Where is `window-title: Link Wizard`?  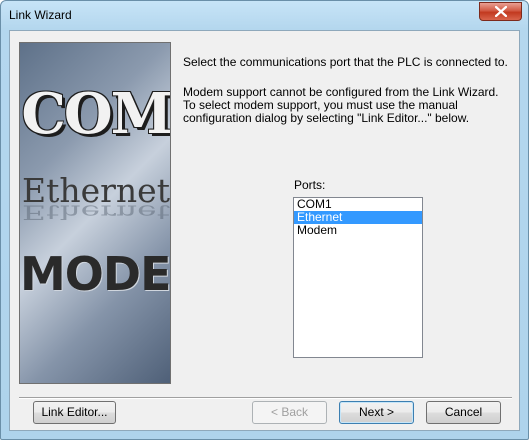
window-title: Link Wizard is located at coordinates (40, 15).